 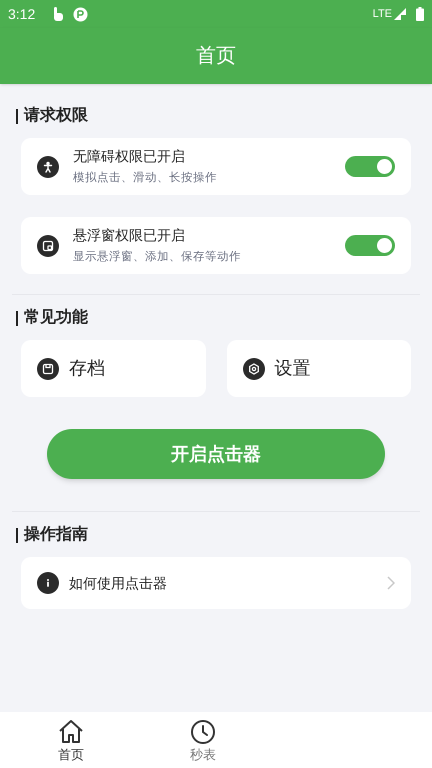 What do you see at coordinates (318, 368) in the screenshot?
I see `feature-card: 设置` at bounding box center [318, 368].